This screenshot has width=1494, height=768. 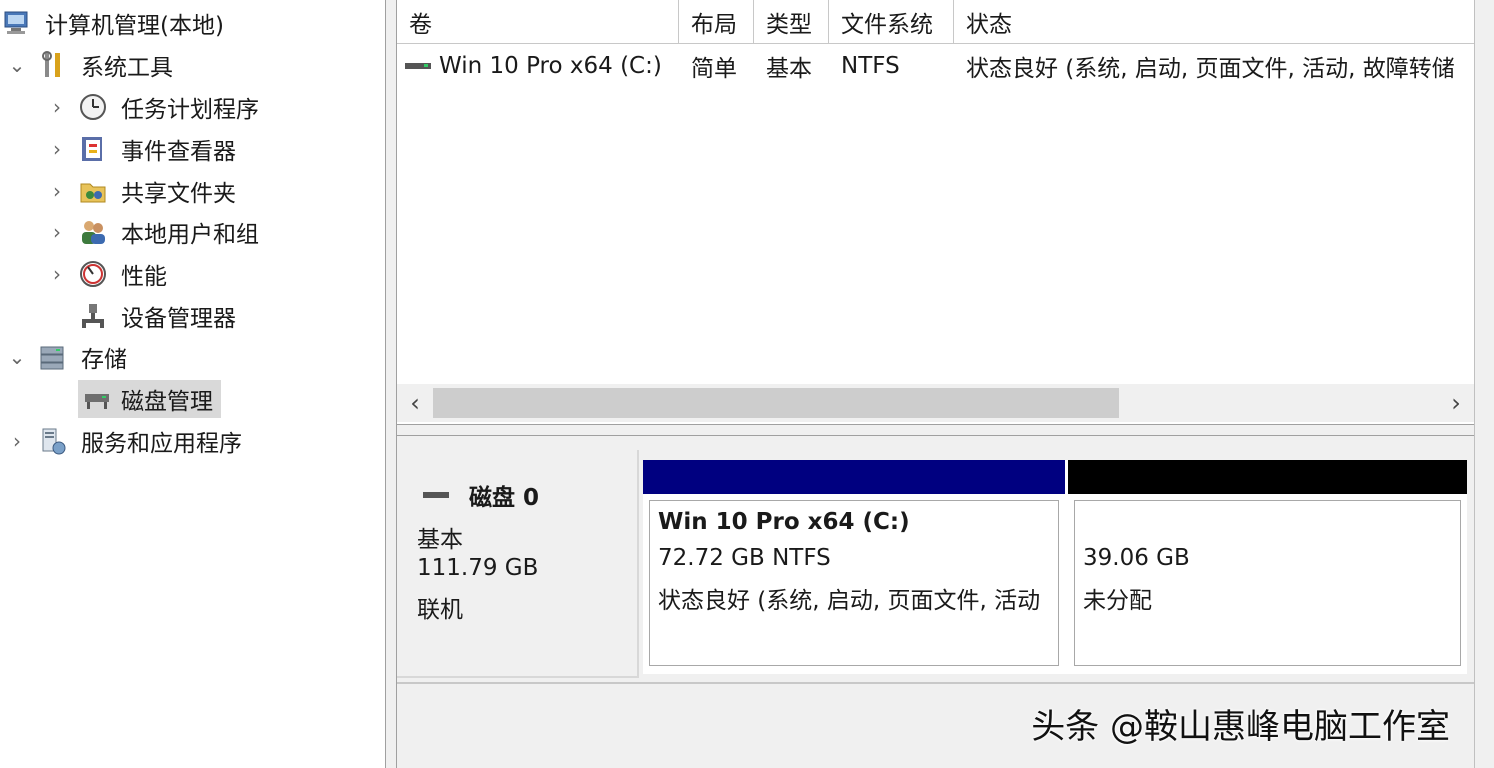 I want to click on cell-status: 状态良好 (系统, 启动, 页面文件, 活动, 故障转储, so click(x=1206, y=66).